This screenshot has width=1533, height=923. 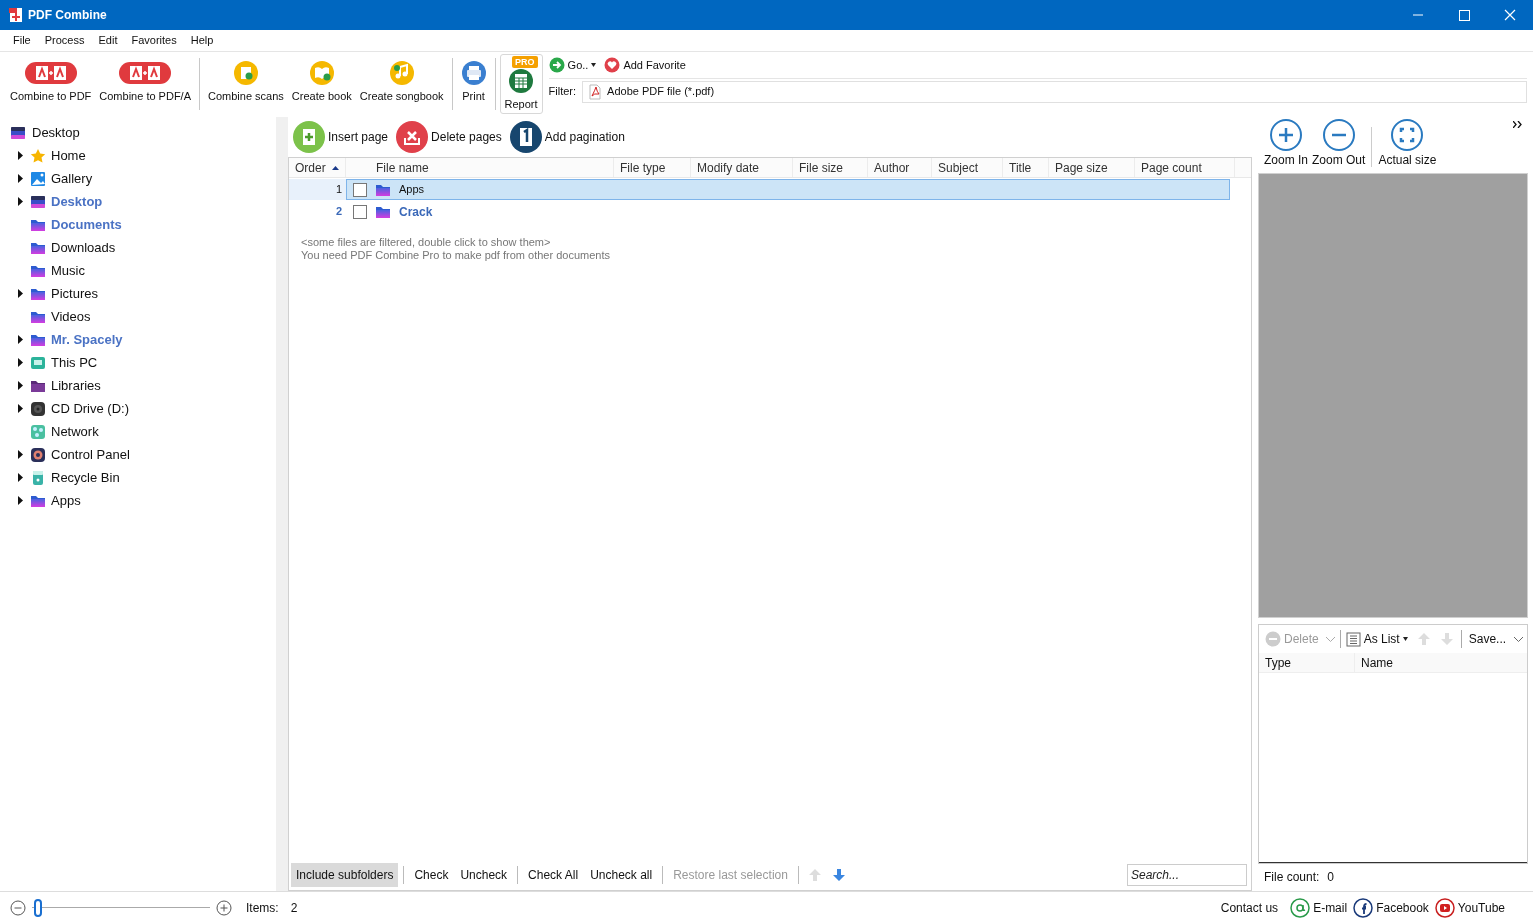 I want to click on toolbar-button: Create book, so click(x=321, y=84).